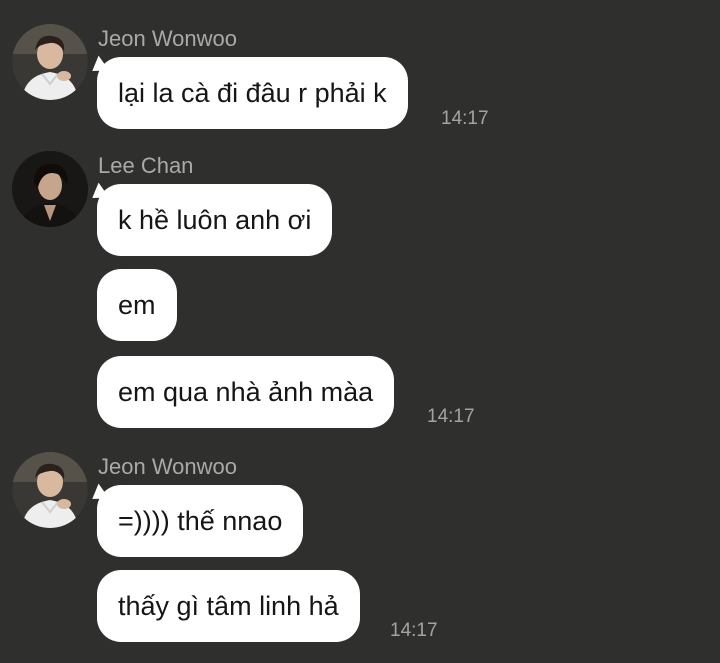  What do you see at coordinates (146, 165) in the screenshot?
I see `sender-name: Lee Chan` at bounding box center [146, 165].